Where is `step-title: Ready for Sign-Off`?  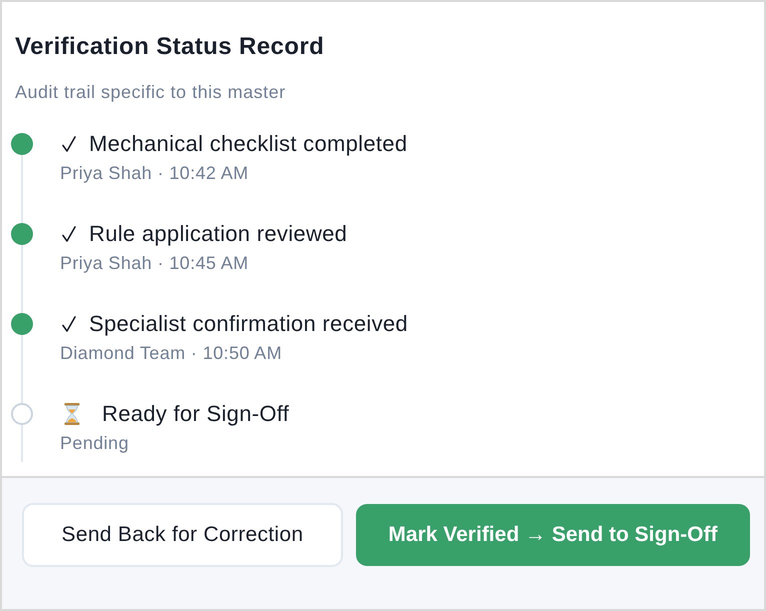 step-title: Ready for Sign-Off is located at coordinates (196, 414).